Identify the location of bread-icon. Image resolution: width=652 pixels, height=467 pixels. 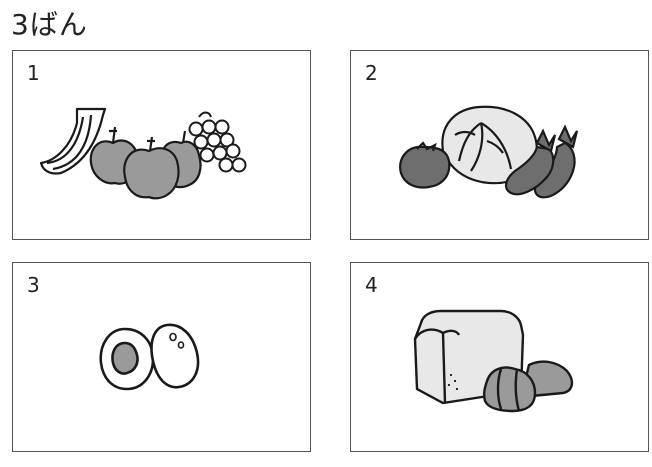
(493, 361).